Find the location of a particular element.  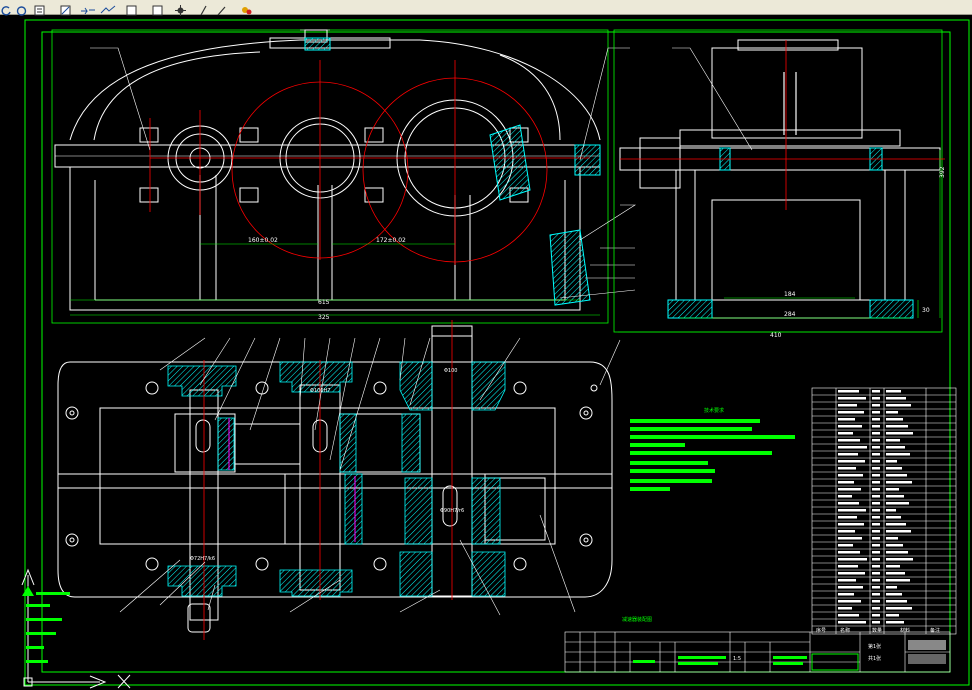

tool-palette-icon is located at coordinates (157, 8).